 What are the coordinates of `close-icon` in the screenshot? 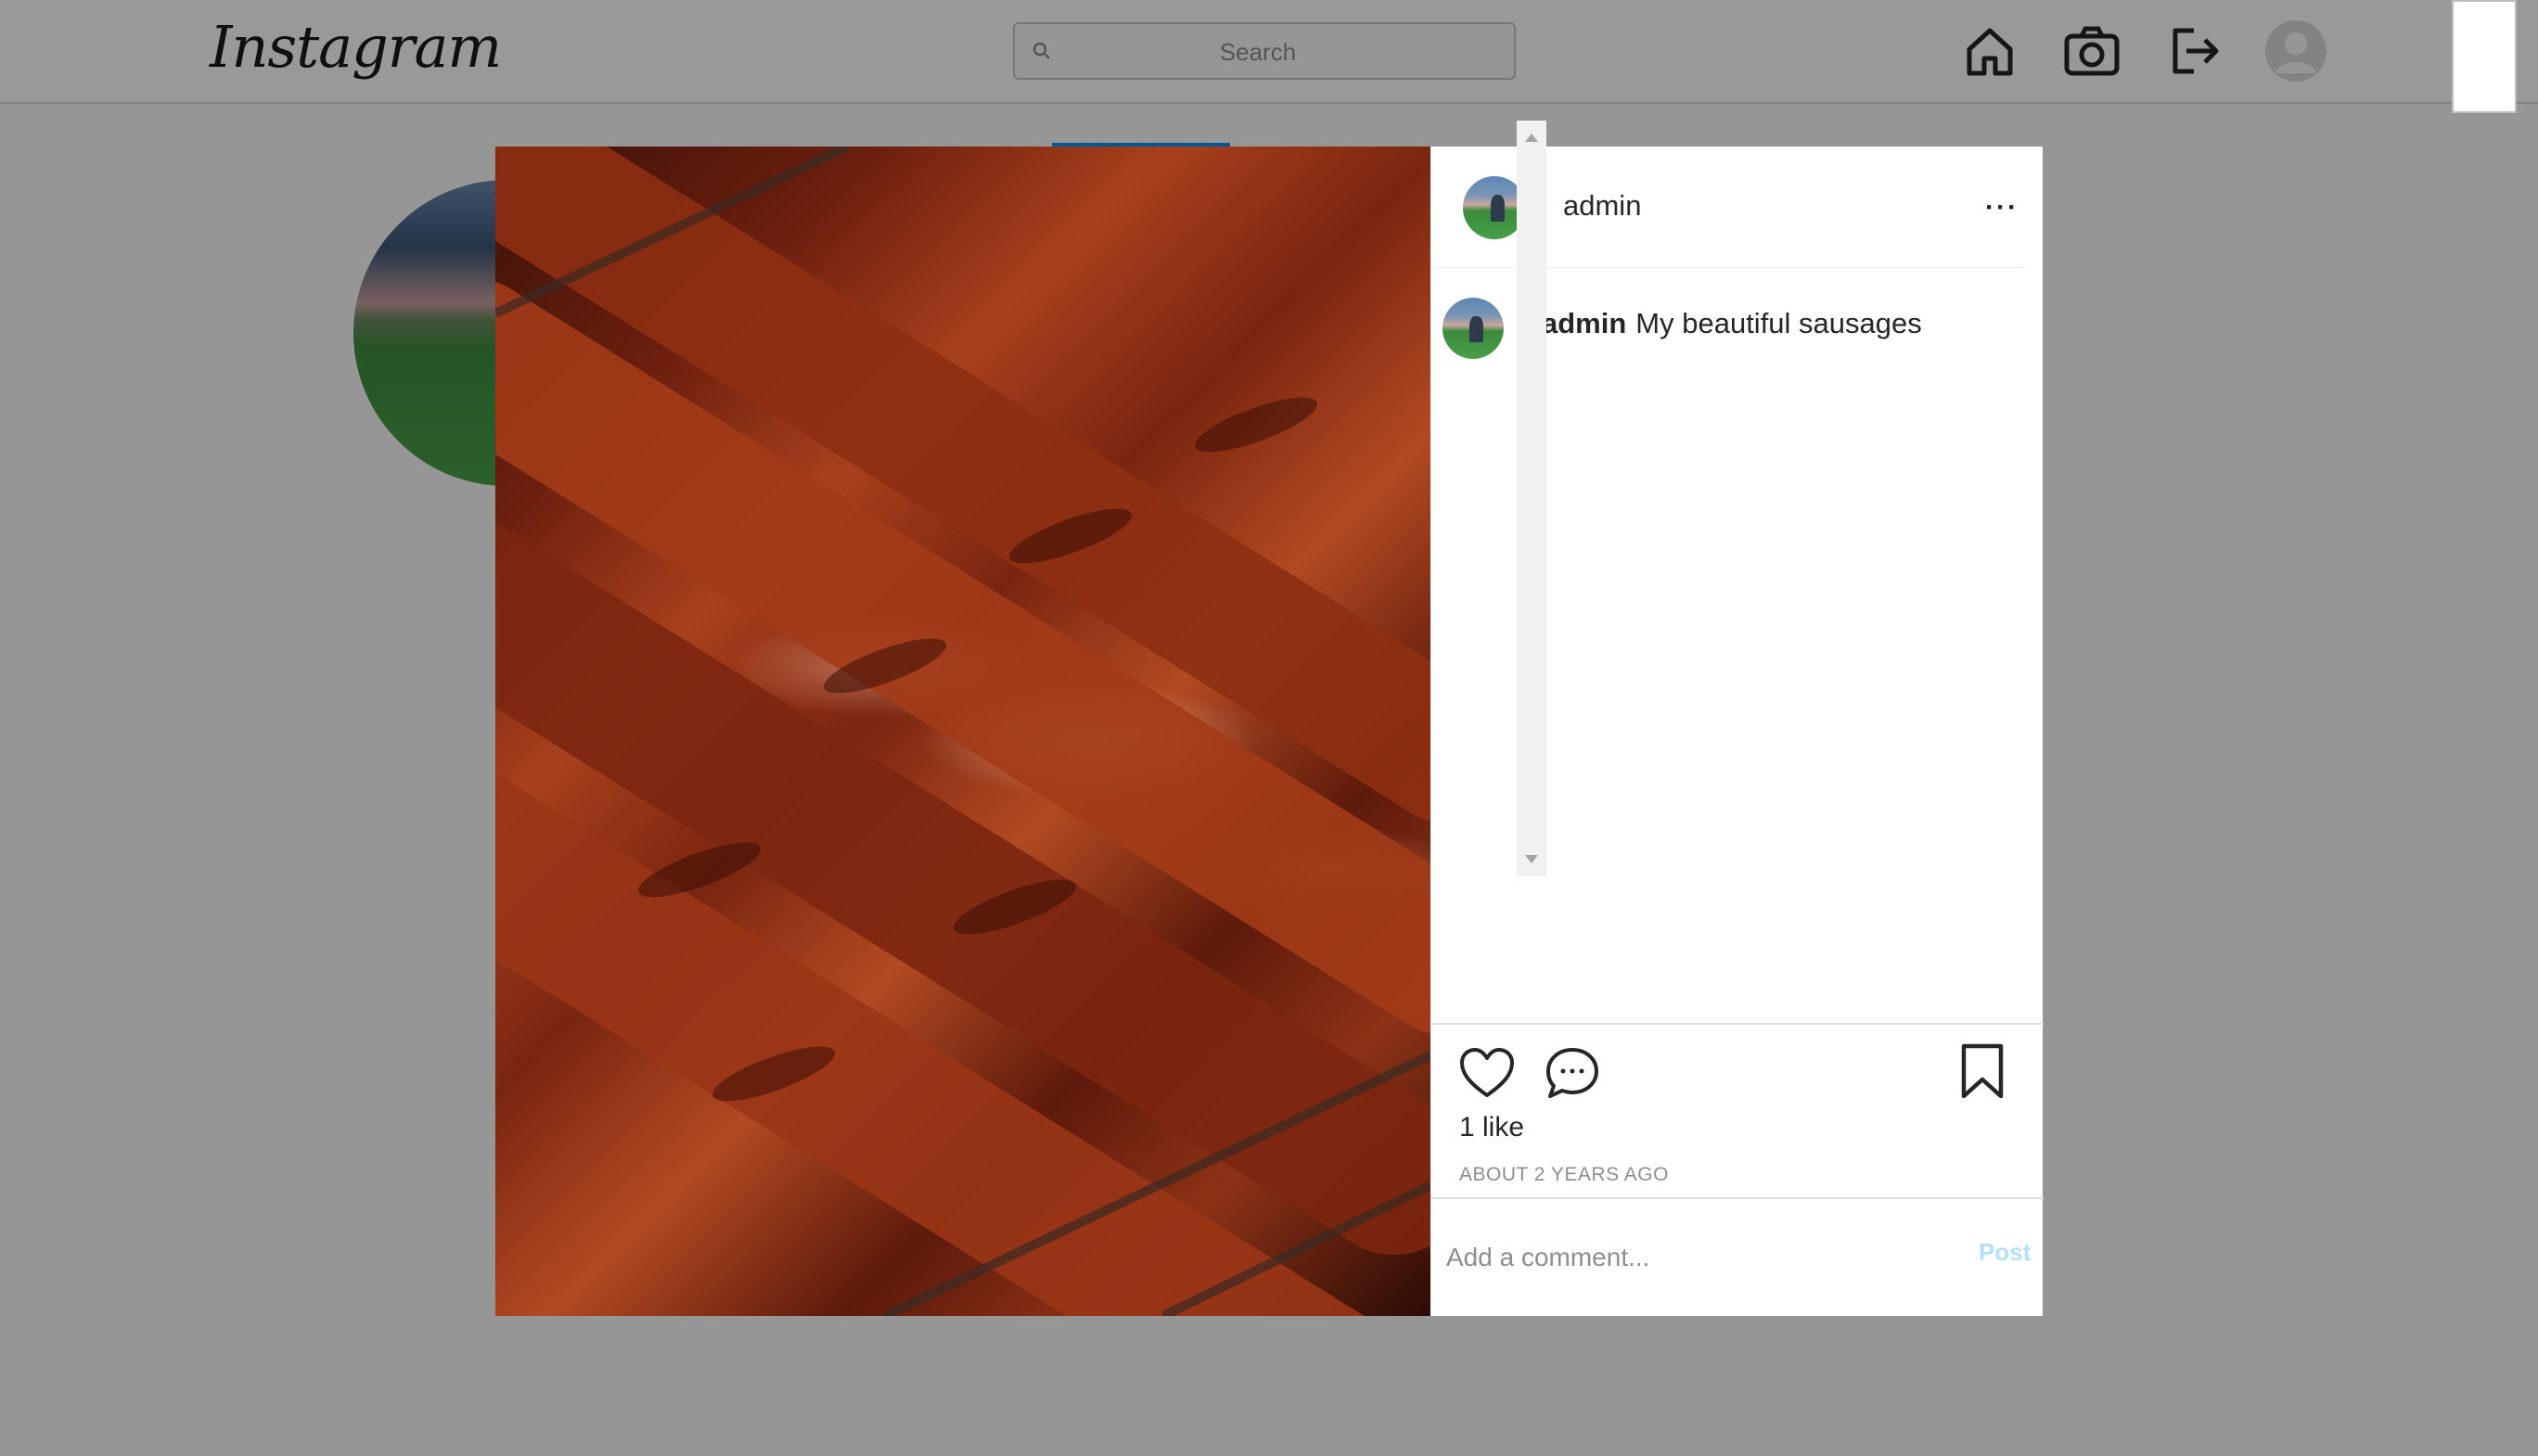 It's located at (2484, 56).